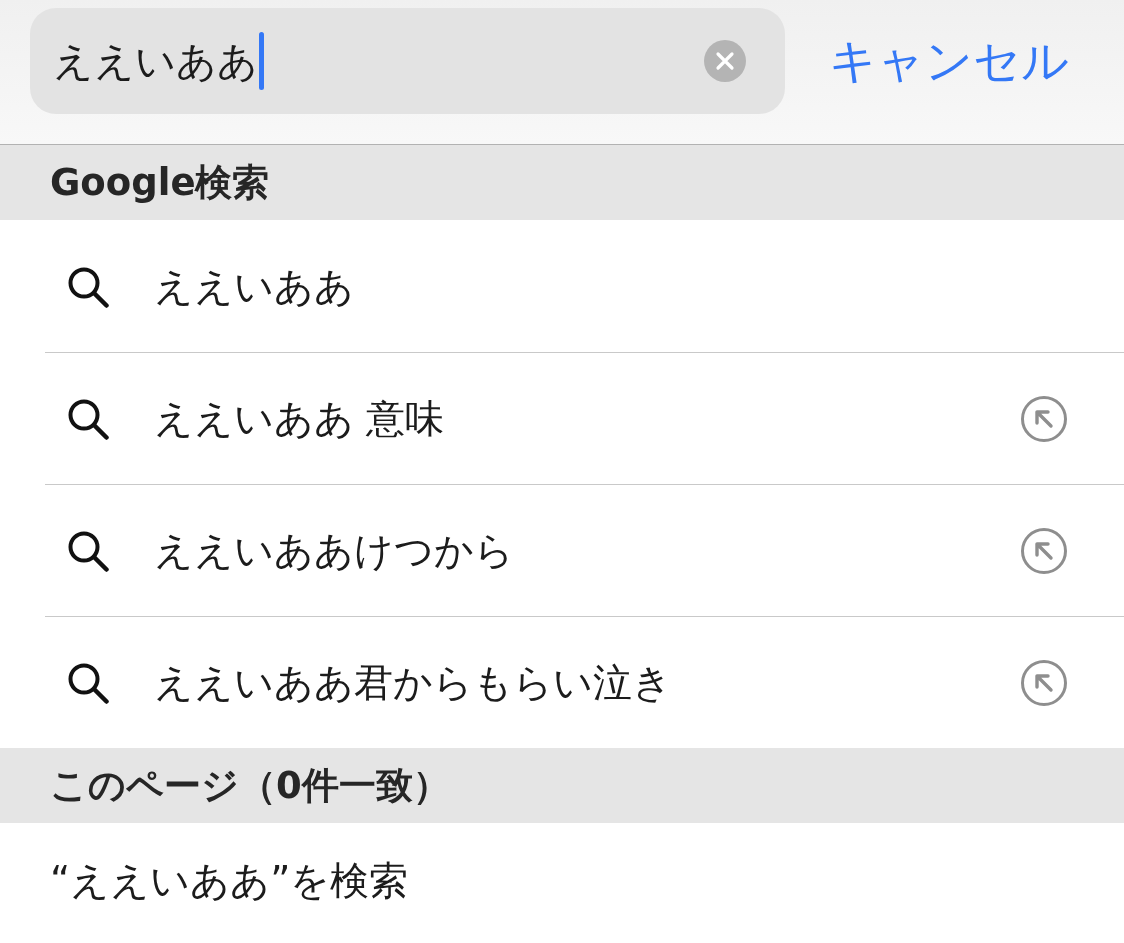 The height and width of the screenshot is (943, 1124). I want to click on find-on-page-text: “ええいああ”を検索, so click(229, 881).